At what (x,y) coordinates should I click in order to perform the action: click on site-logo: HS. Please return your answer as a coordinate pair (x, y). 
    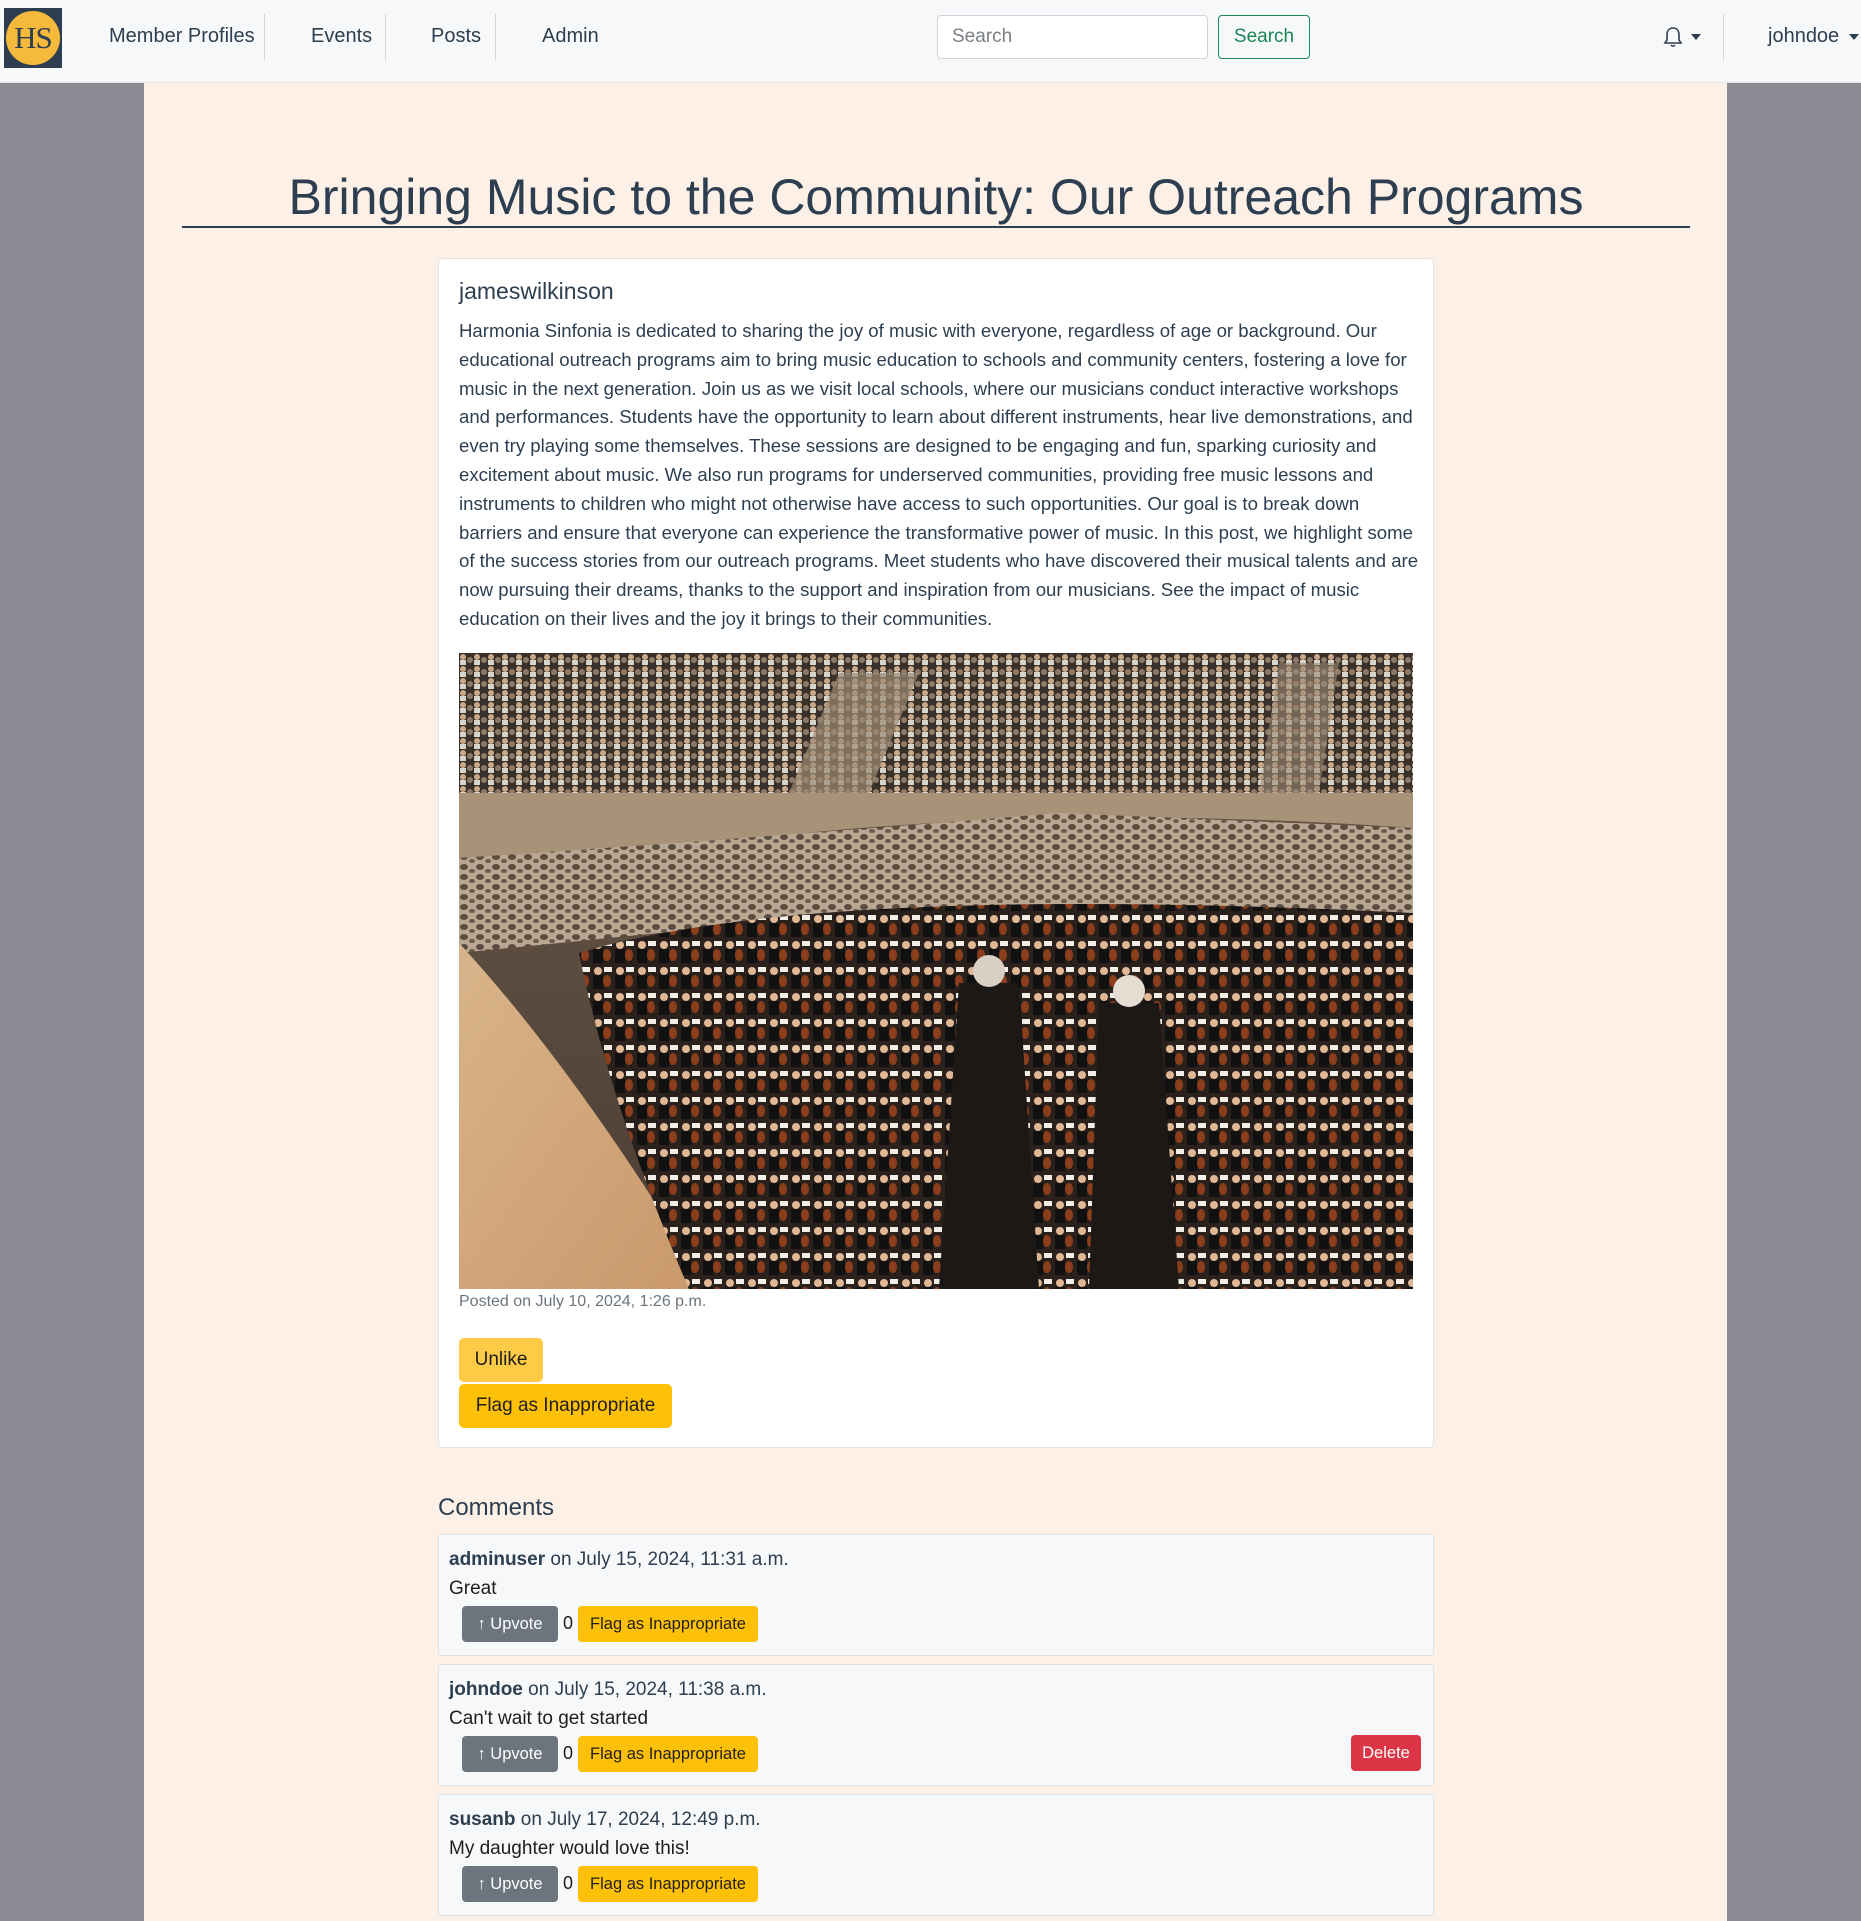
    Looking at the image, I should click on (33, 38).